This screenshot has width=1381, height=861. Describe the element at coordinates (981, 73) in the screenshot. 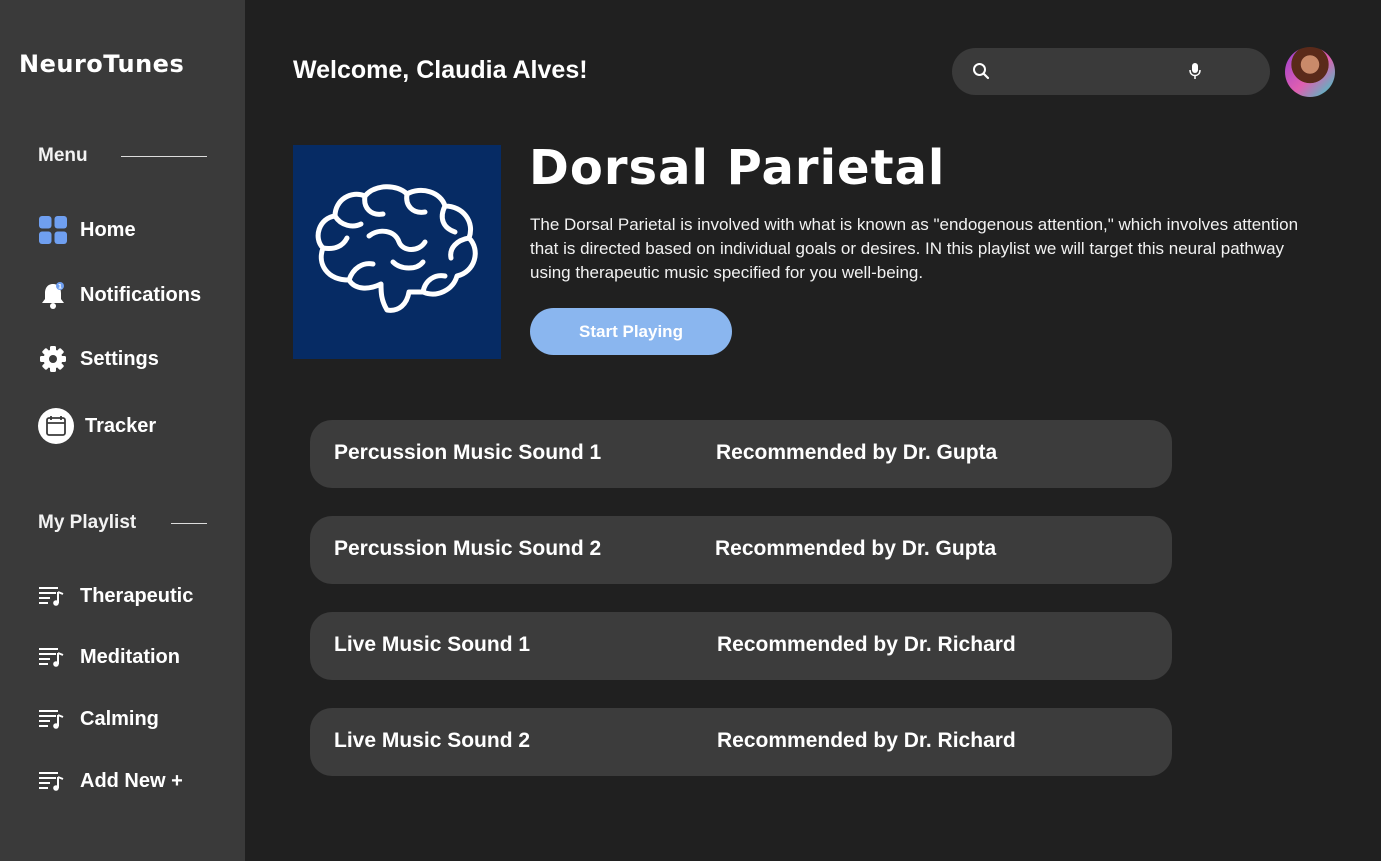

I see `search-icon` at that location.